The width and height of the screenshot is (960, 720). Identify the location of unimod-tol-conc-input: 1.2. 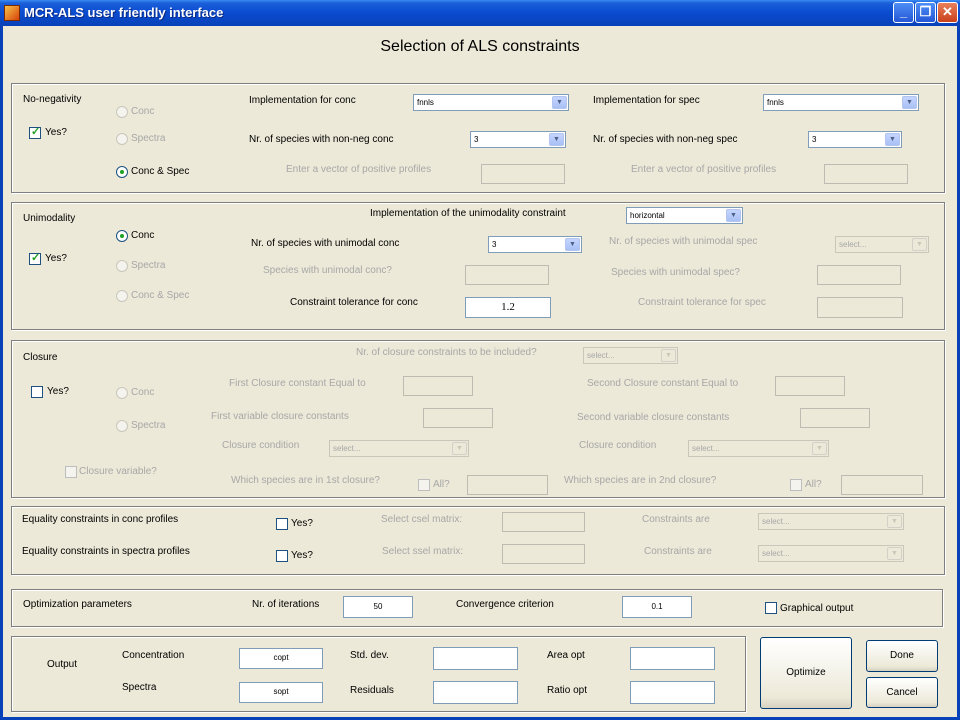
(508, 307).